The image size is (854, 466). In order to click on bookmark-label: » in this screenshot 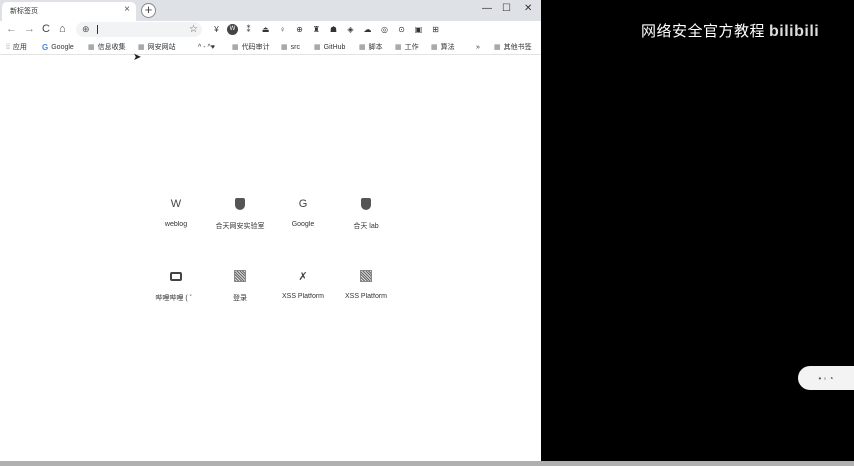, I will do `click(478, 47)`.